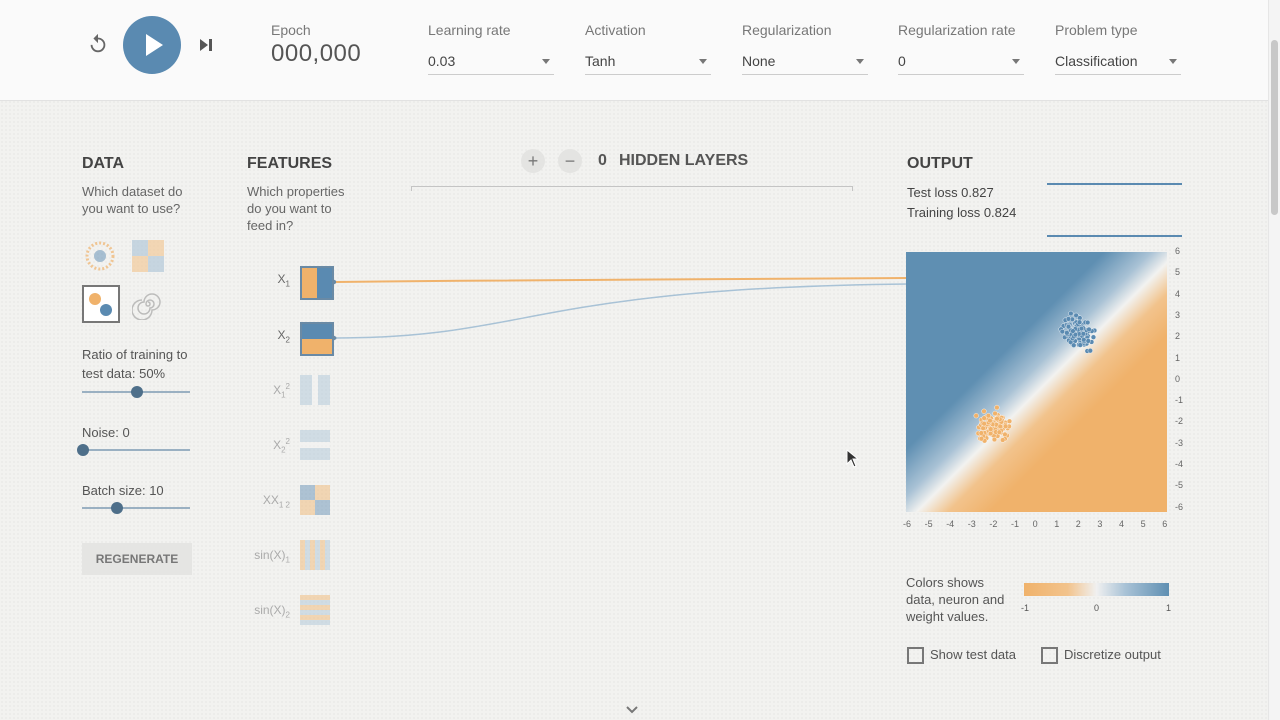 Image resolution: width=1280 pixels, height=720 pixels. Describe the element at coordinates (103, 163) in the screenshot. I see `data-title: DATA` at that location.